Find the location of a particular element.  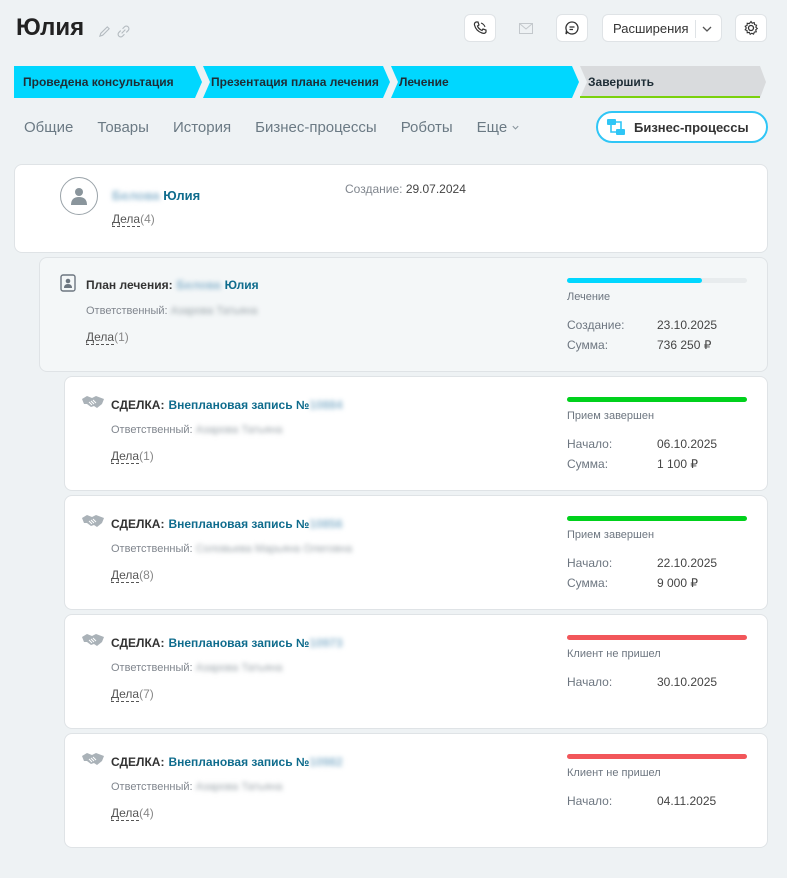

sum-value: 736 250 ₽ is located at coordinates (684, 345).